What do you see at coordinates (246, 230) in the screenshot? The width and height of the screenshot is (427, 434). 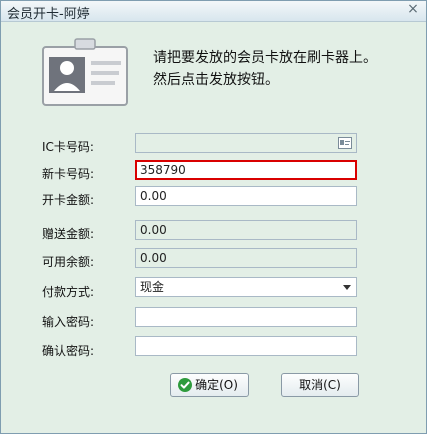 I see `gift-amount-field: 0.00` at bounding box center [246, 230].